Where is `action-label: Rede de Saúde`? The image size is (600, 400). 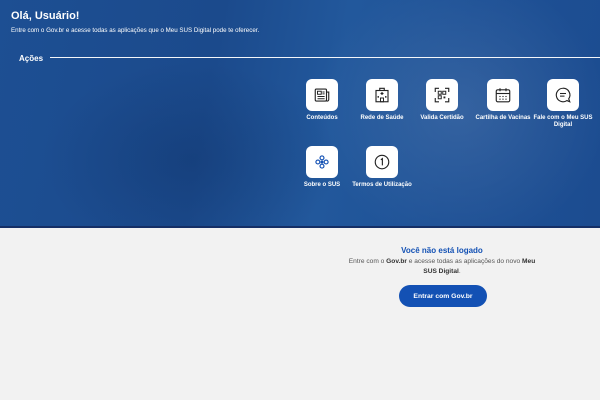 action-label: Rede de Saúde is located at coordinates (382, 118).